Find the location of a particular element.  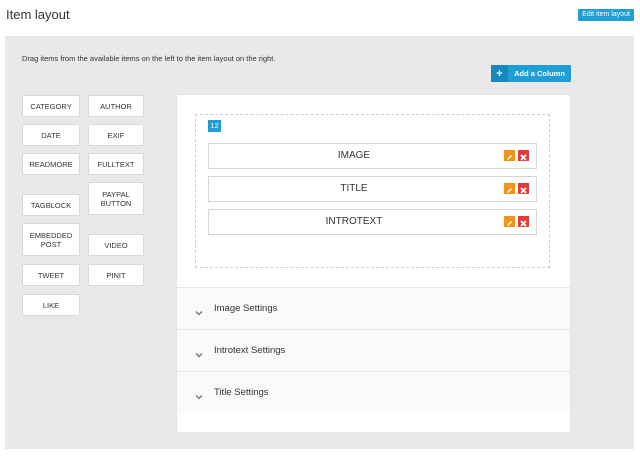

available-item-video: VIDEO is located at coordinates (116, 245).